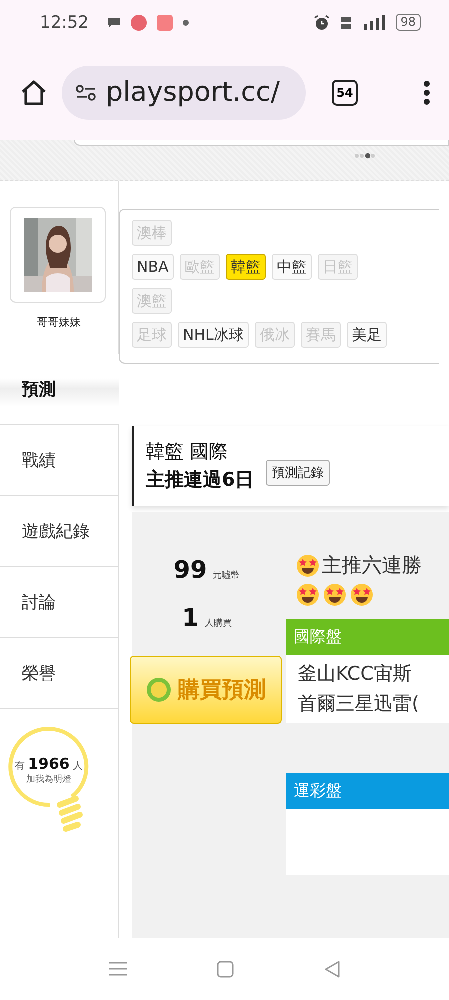 The height and width of the screenshot is (1000, 449). Describe the element at coordinates (114, 22) in the screenshot. I see `chat-bubble-icon` at that location.